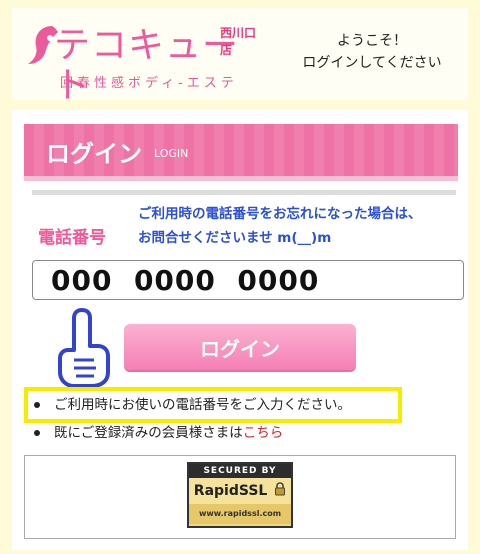 This screenshot has width=480, height=554. What do you see at coordinates (248, 280) in the screenshot?
I see `phone-input` at bounding box center [248, 280].